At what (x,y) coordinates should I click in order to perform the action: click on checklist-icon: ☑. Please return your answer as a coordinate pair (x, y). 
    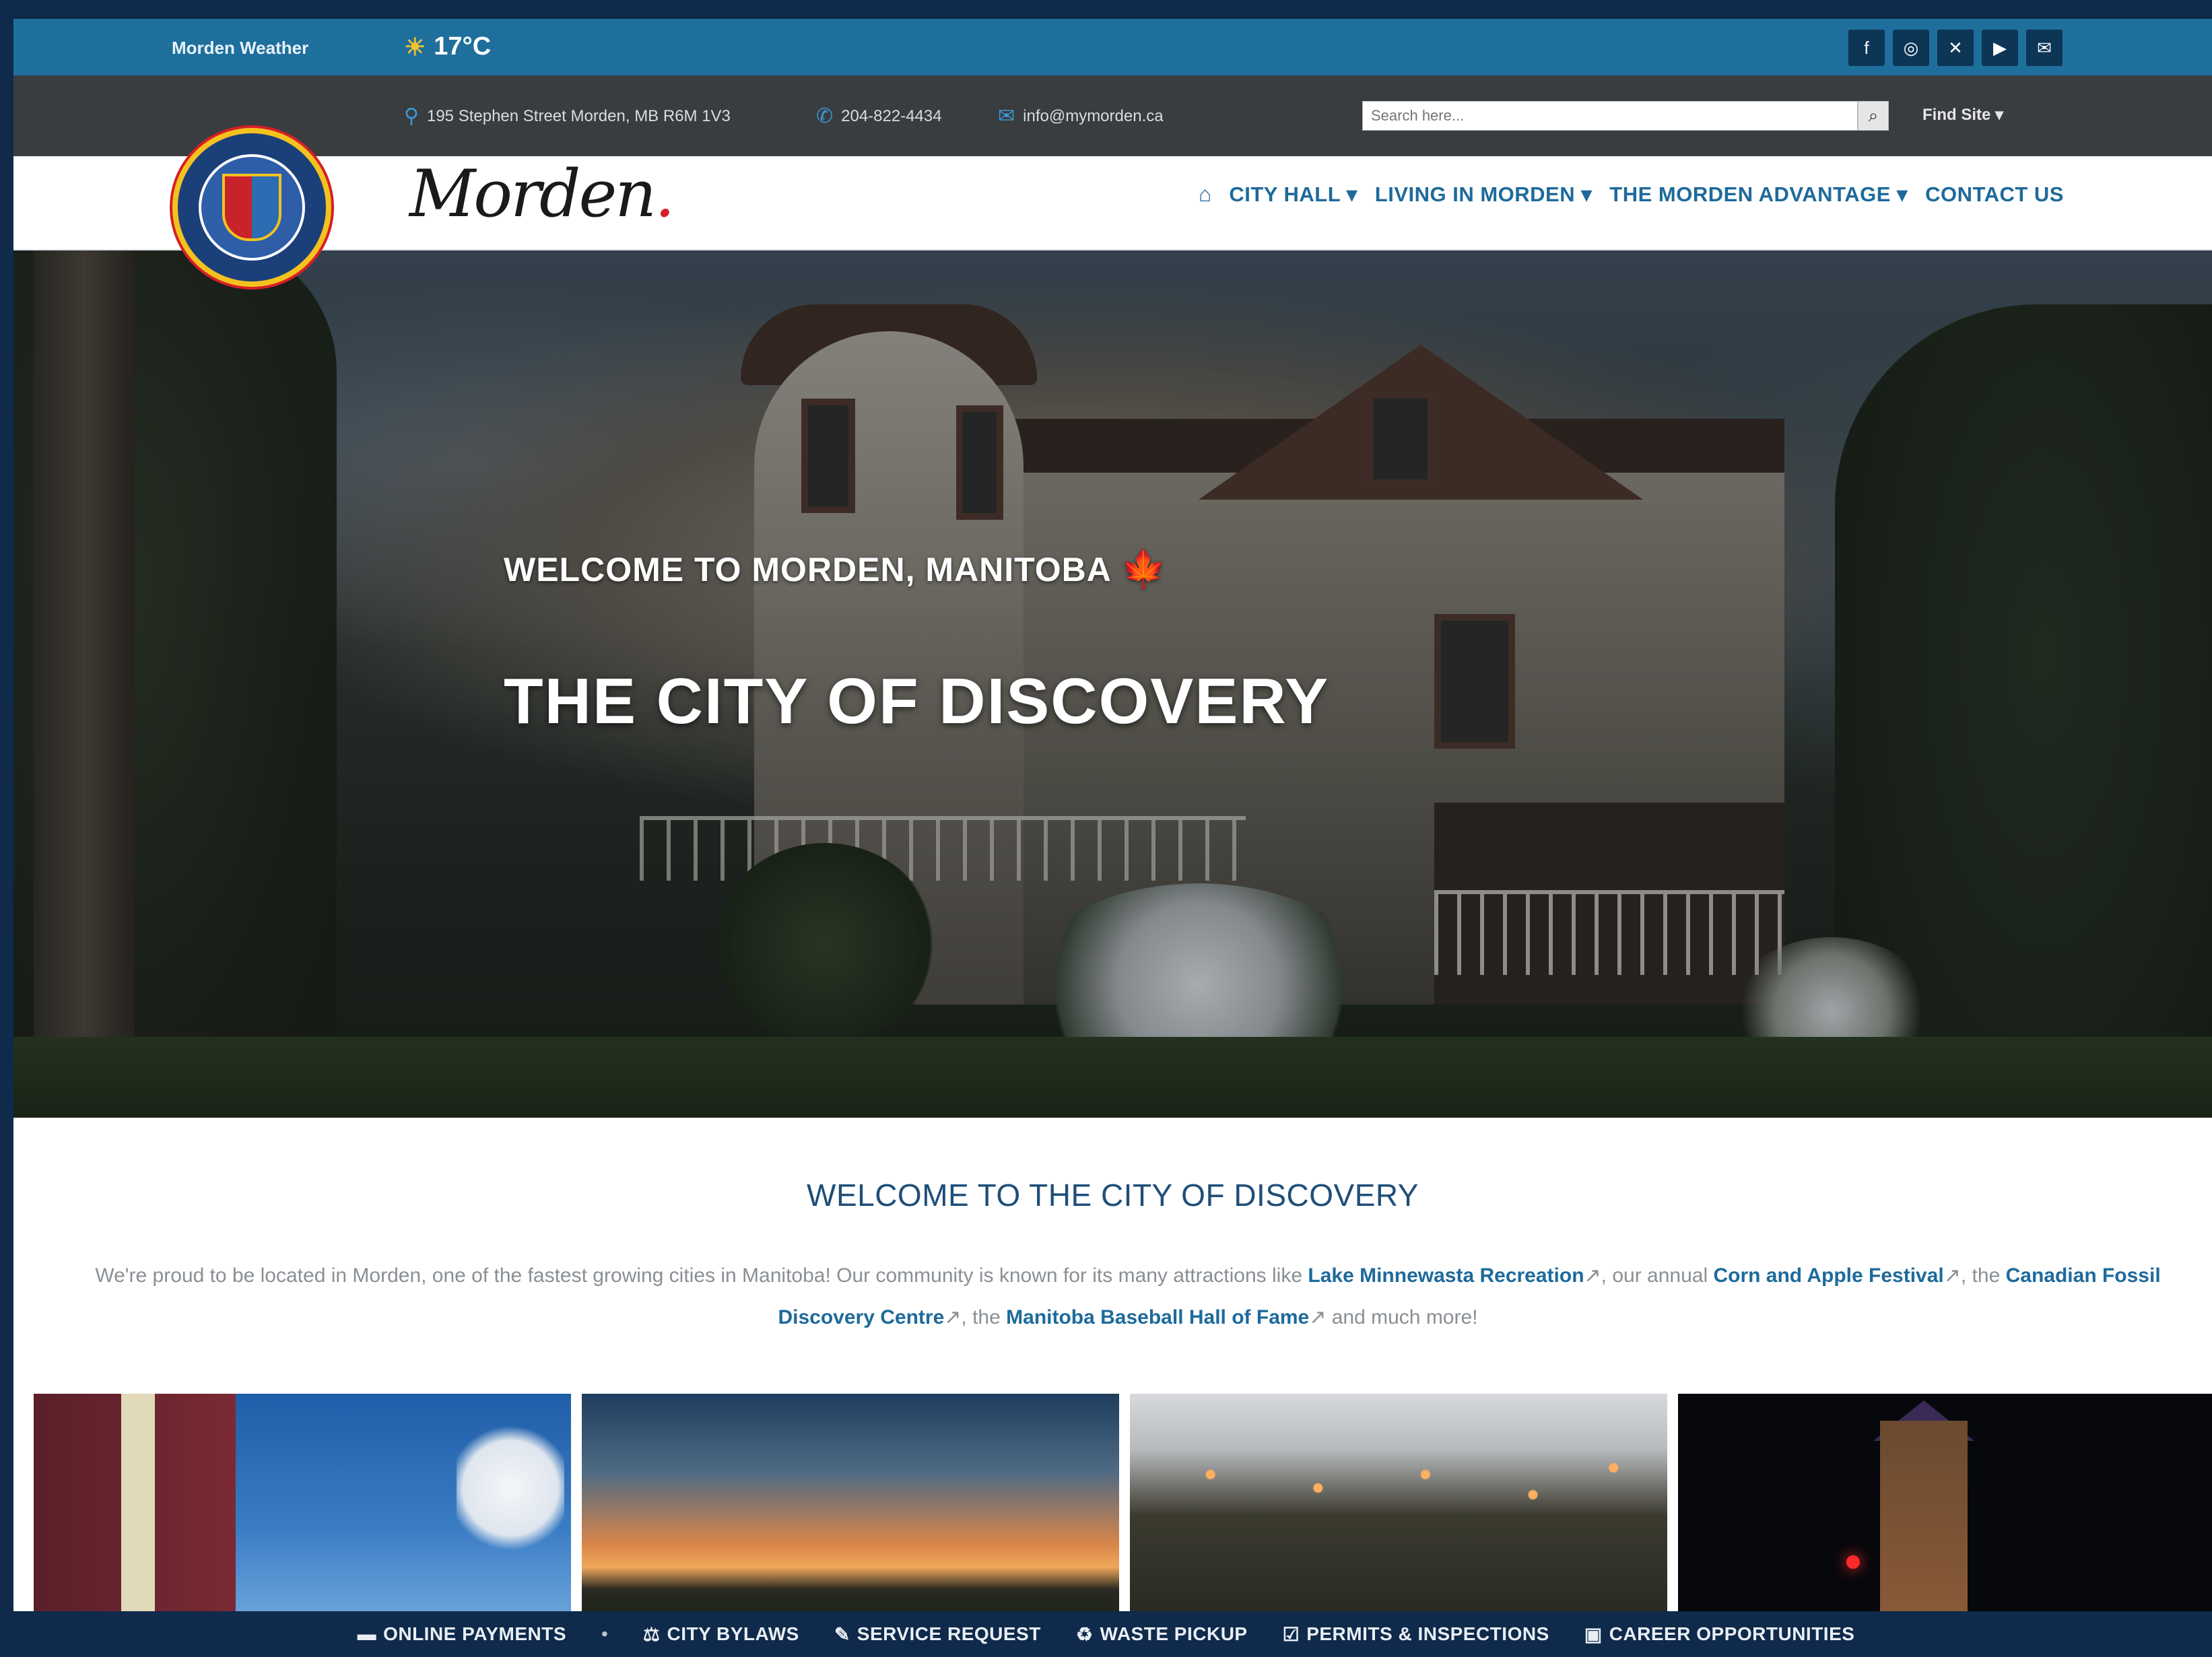
    Looking at the image, I should click on (1291, 1634).